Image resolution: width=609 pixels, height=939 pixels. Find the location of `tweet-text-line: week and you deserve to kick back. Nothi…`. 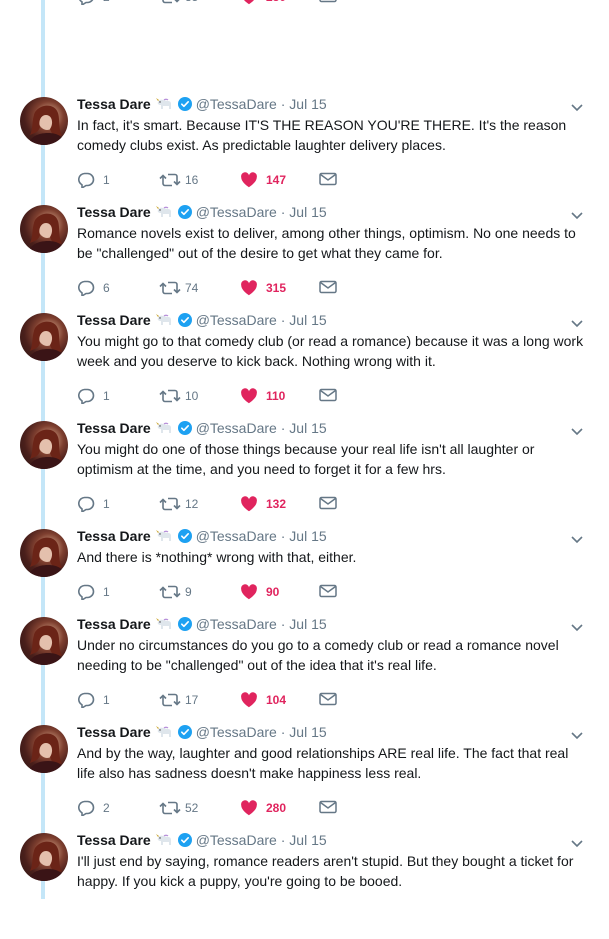

tweet-text-line: week and you deserve to kick back. Nothi… is located at coordinates (256, 361).